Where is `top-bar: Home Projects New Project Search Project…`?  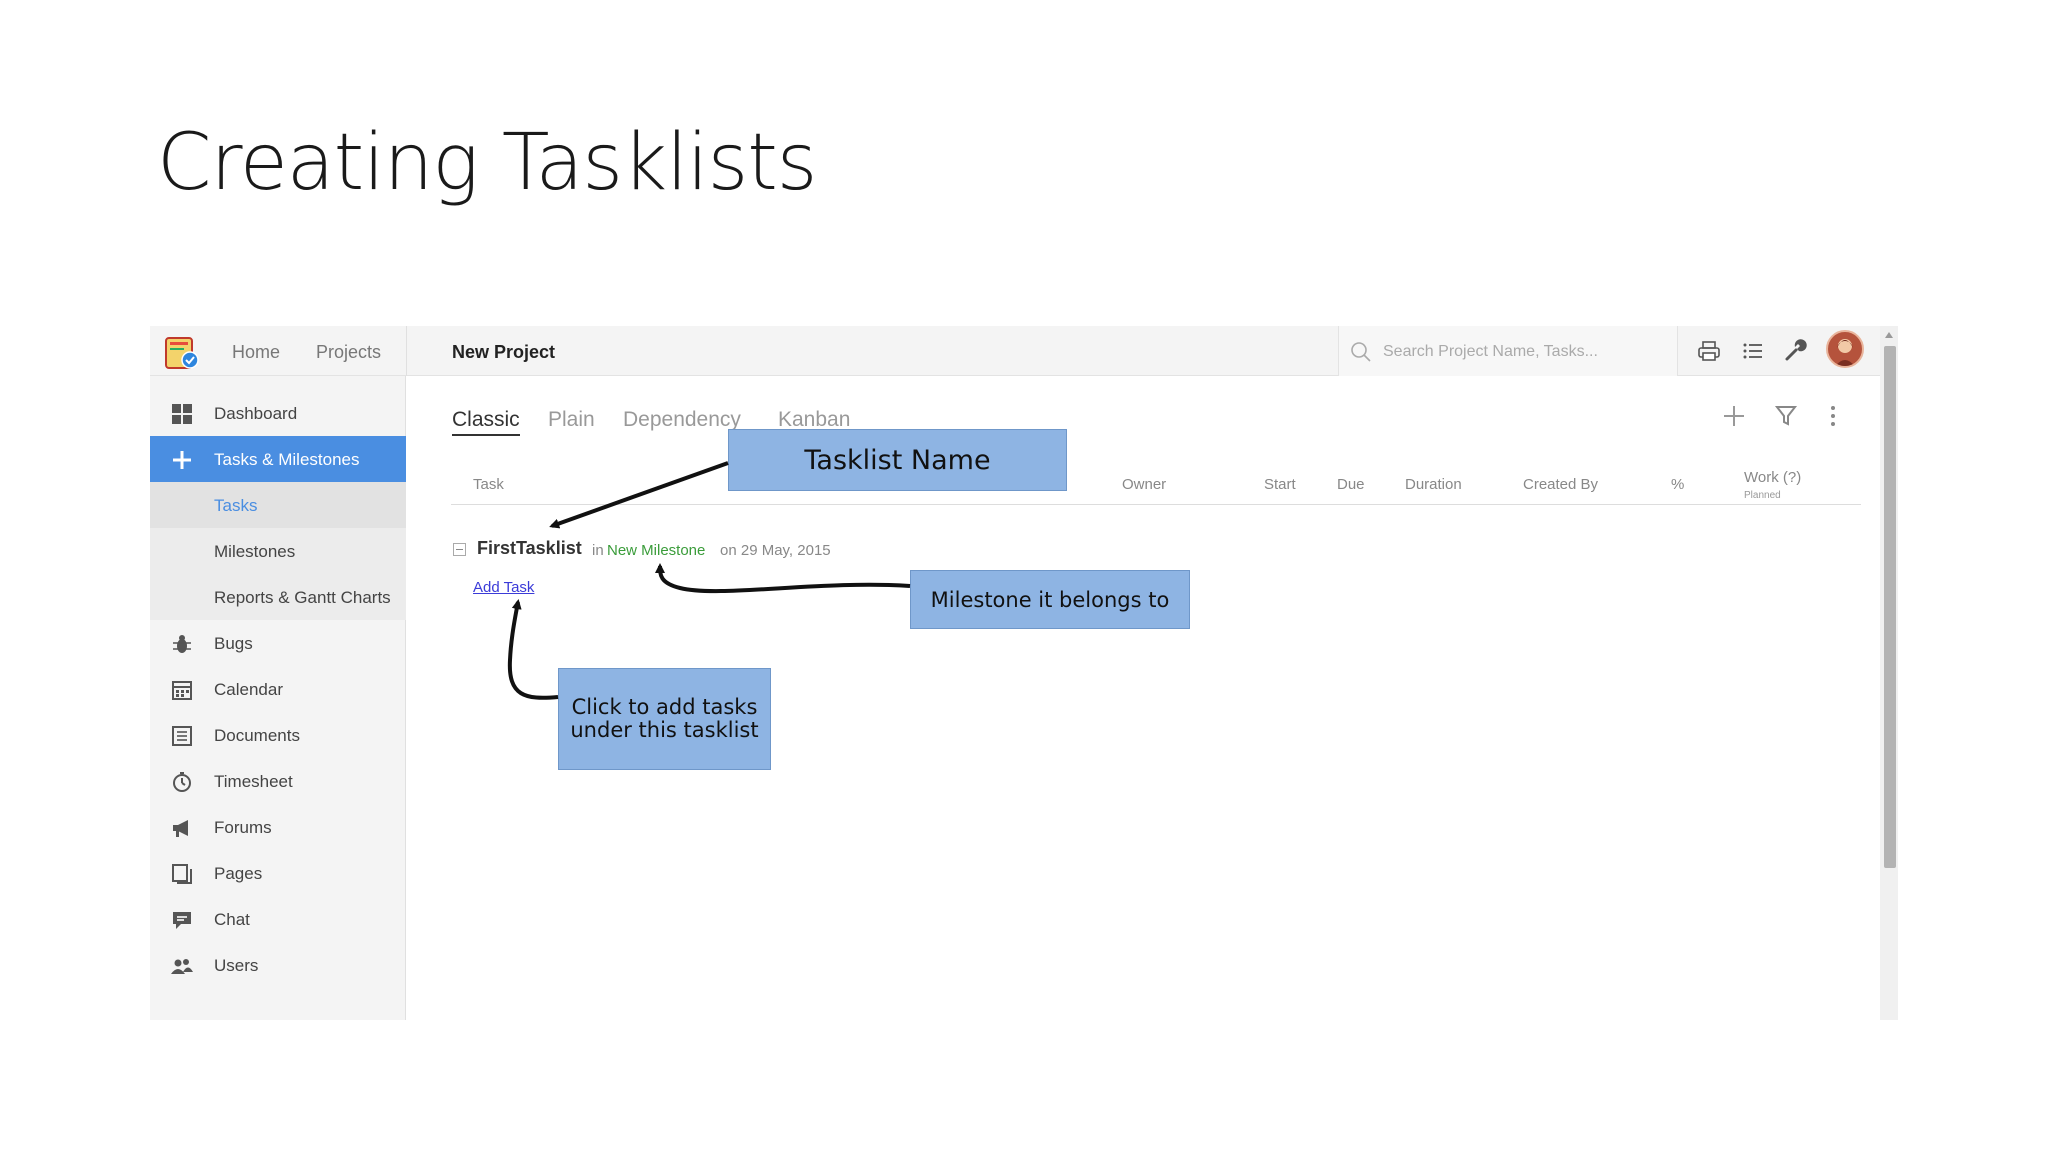
top-bar: Home Projects New Project Search Project… is located at coordinates (1015, 351).